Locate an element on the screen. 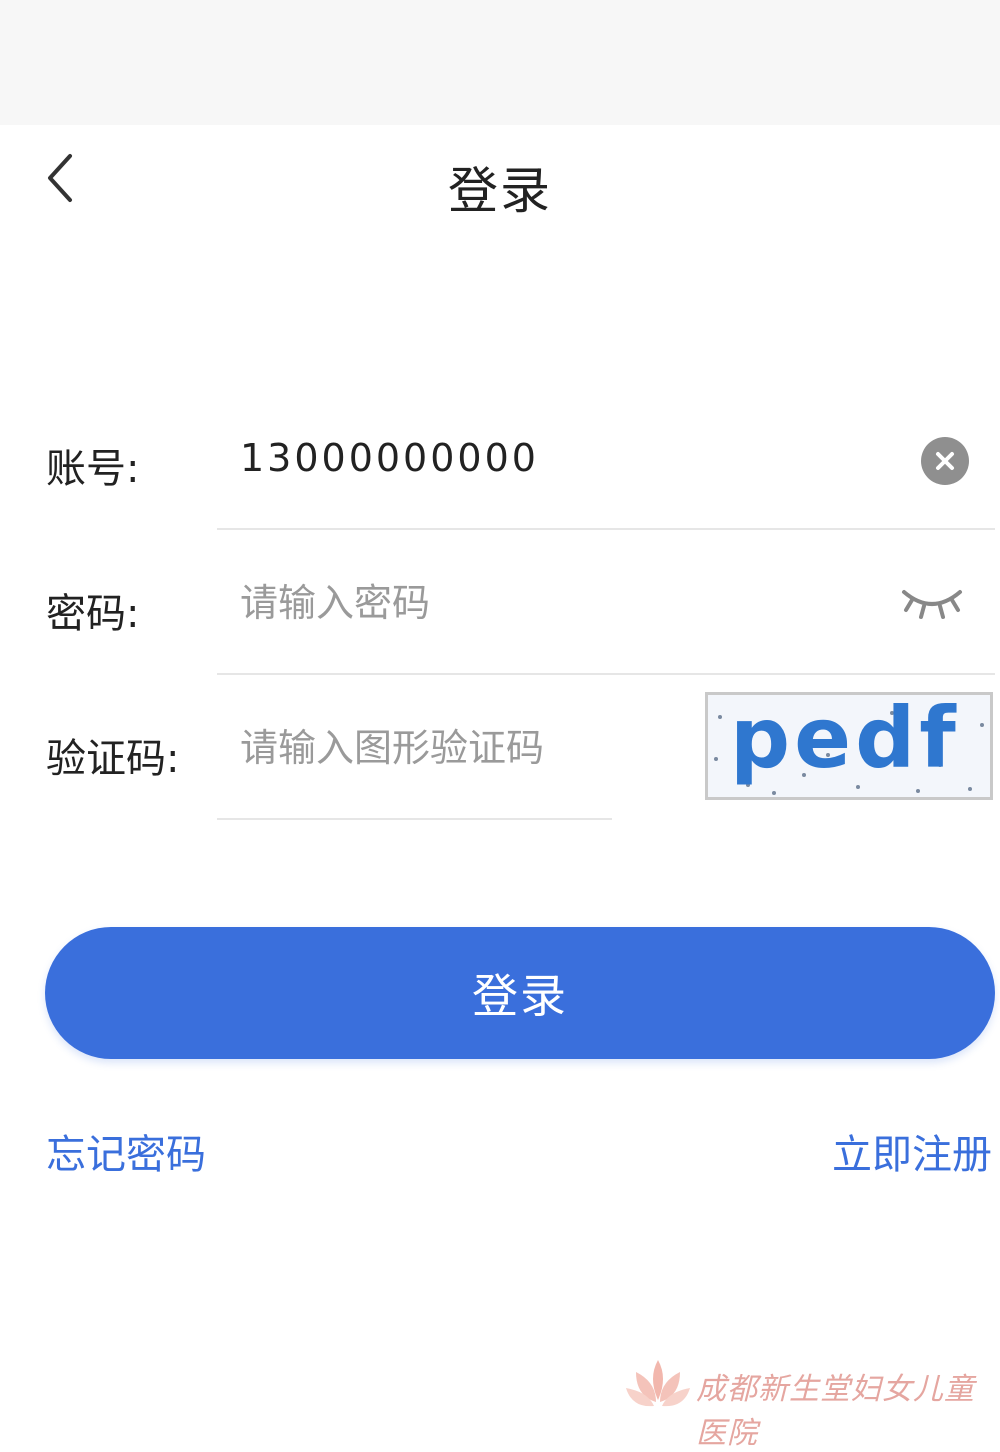 This screenshot has height=1452, width=1000. login-button: 登录 is located at coordinates (520, 993).